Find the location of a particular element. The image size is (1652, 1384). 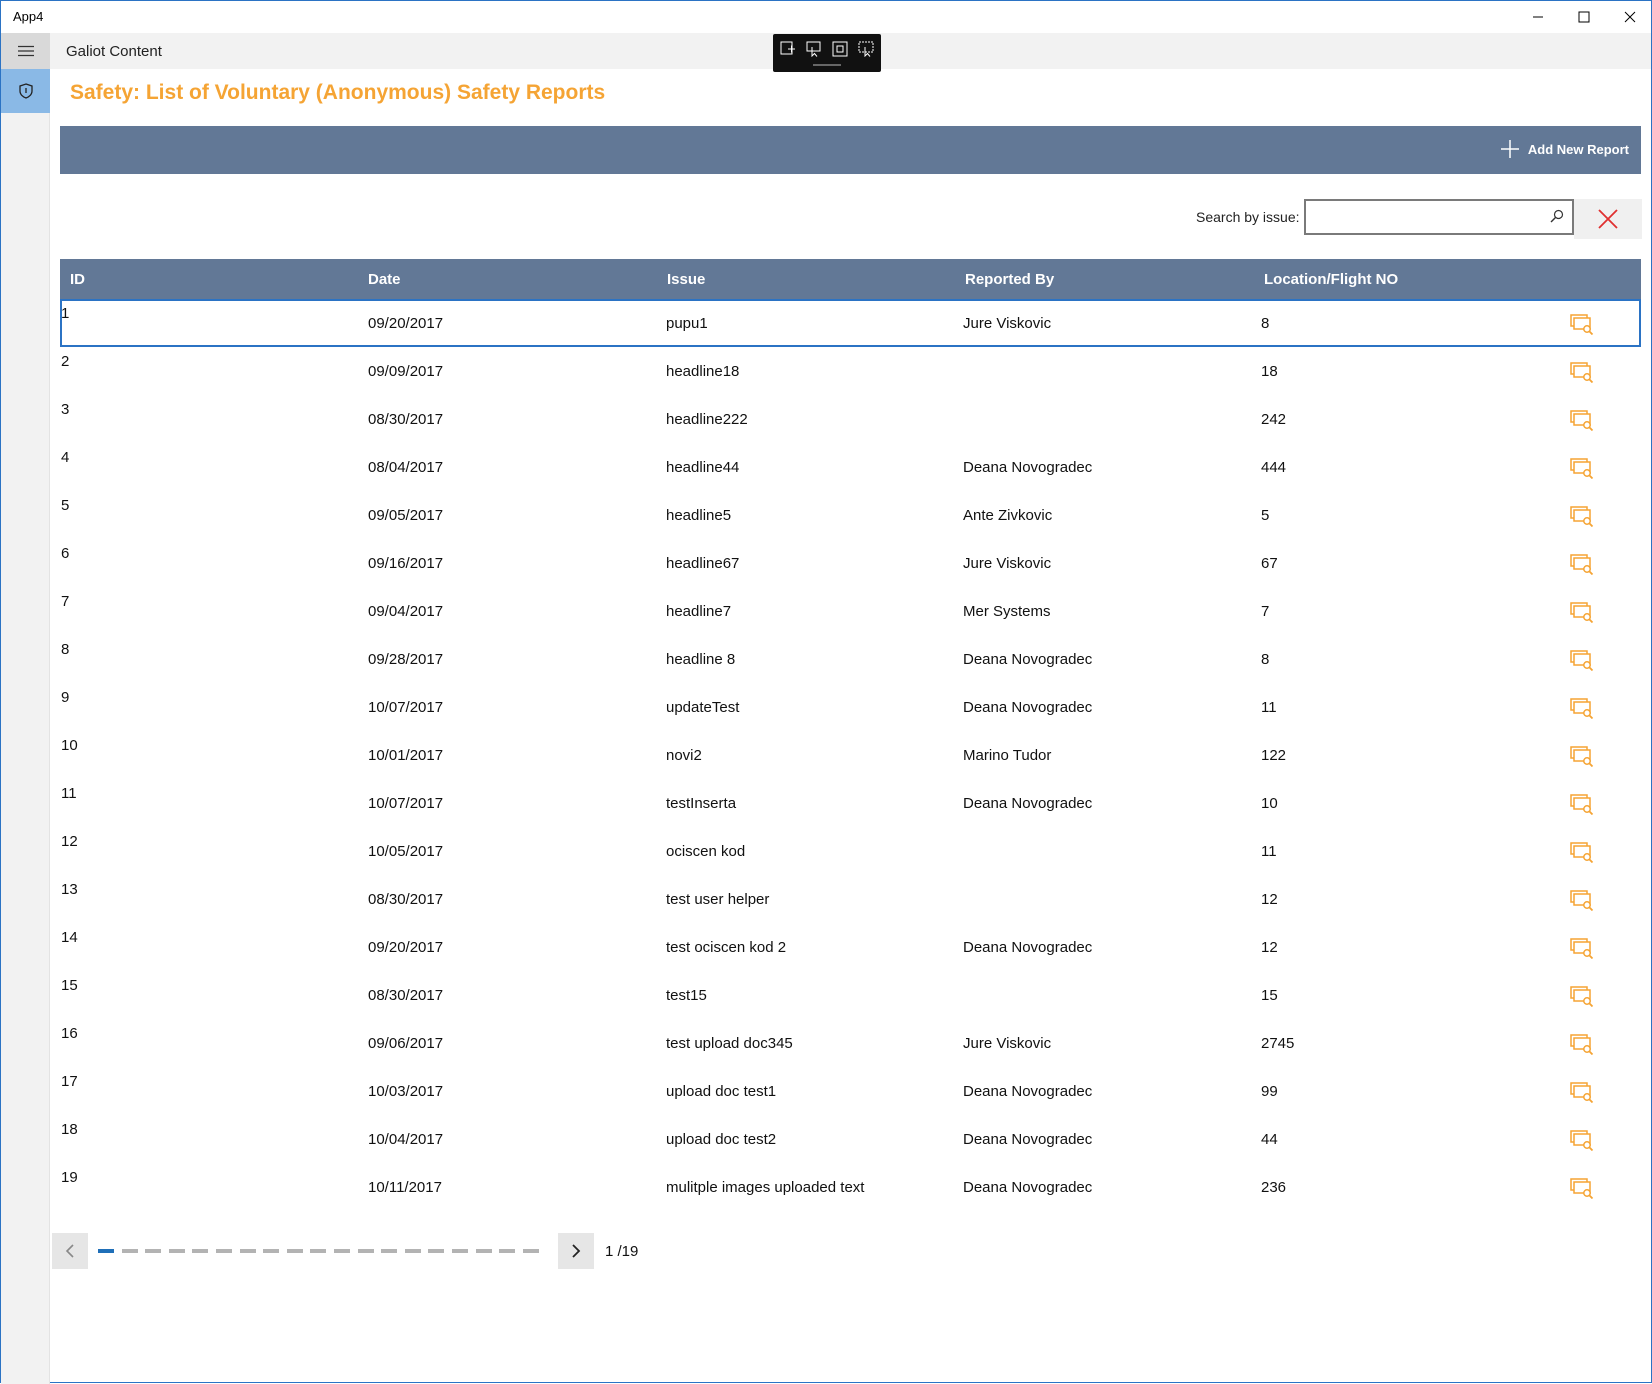

search-box is located at coordinates (1439, 217).